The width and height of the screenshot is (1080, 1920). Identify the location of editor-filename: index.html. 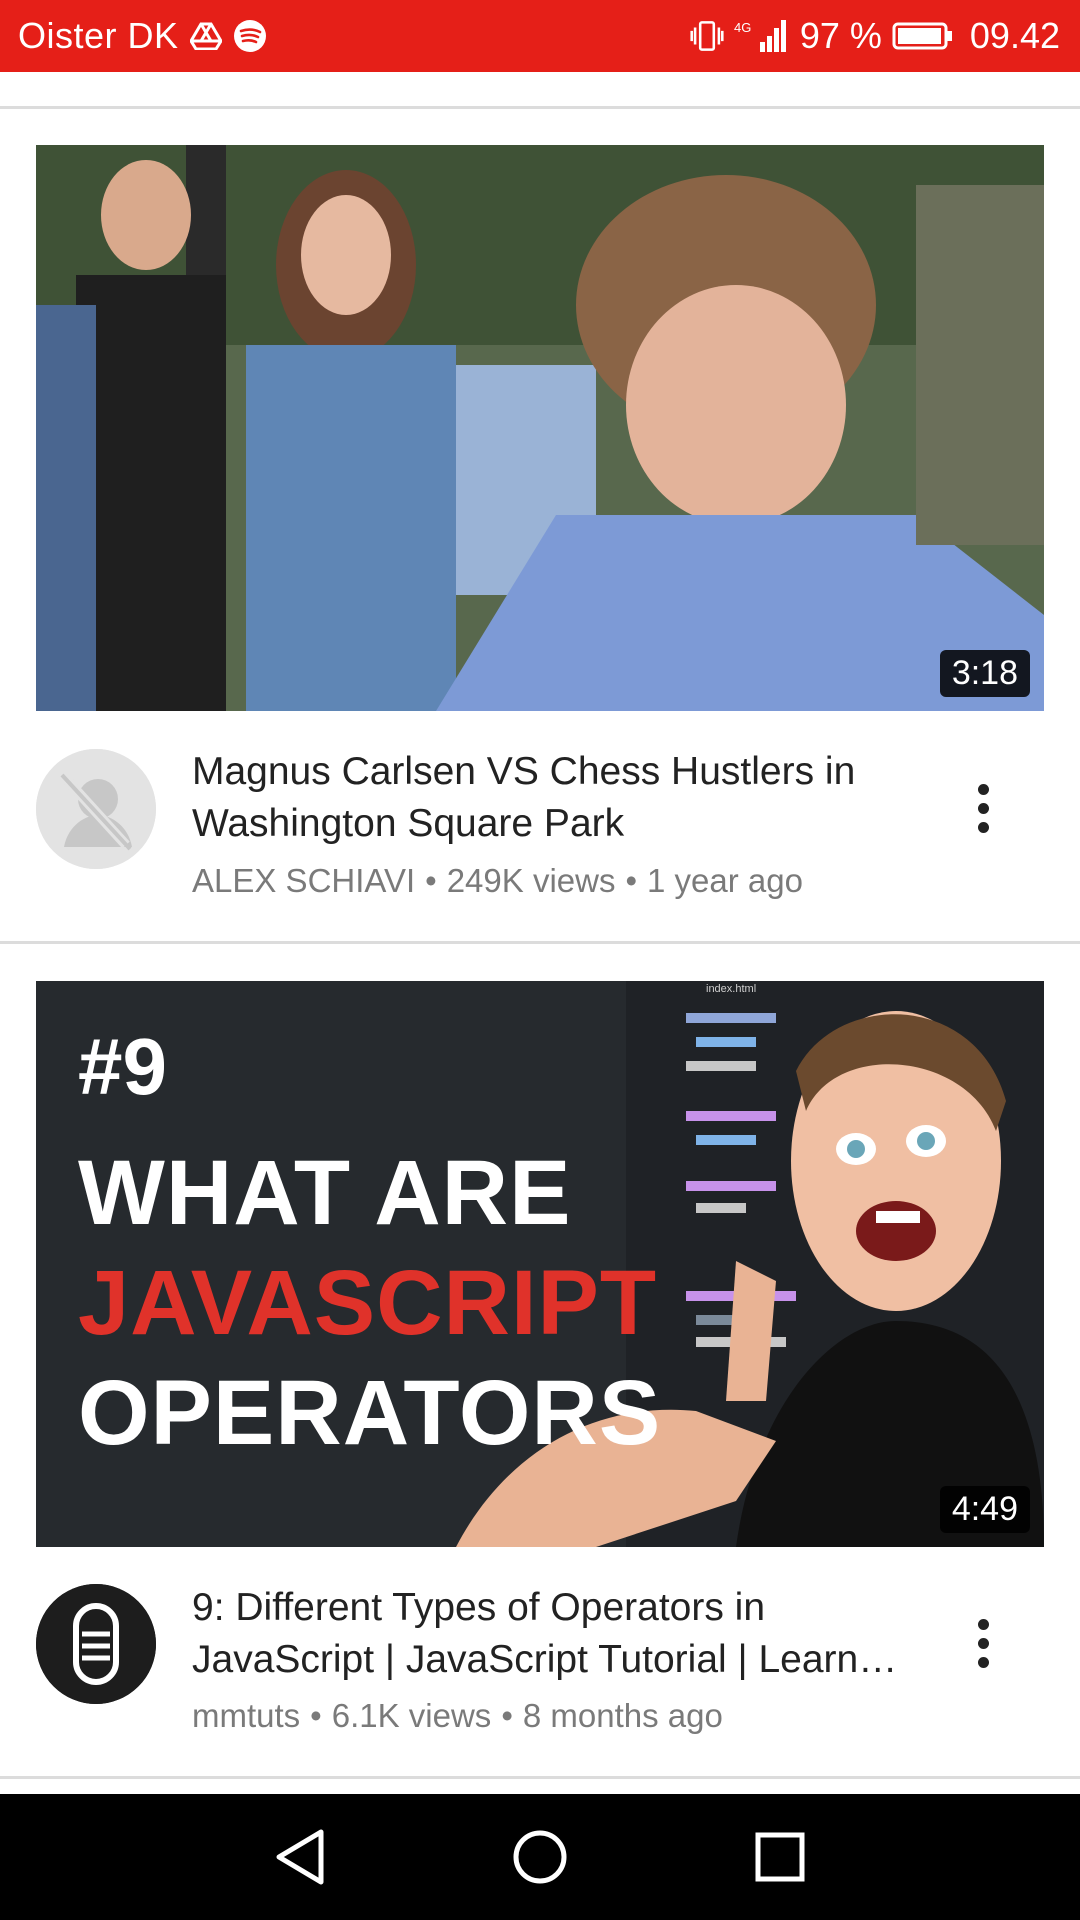
(731, 989).